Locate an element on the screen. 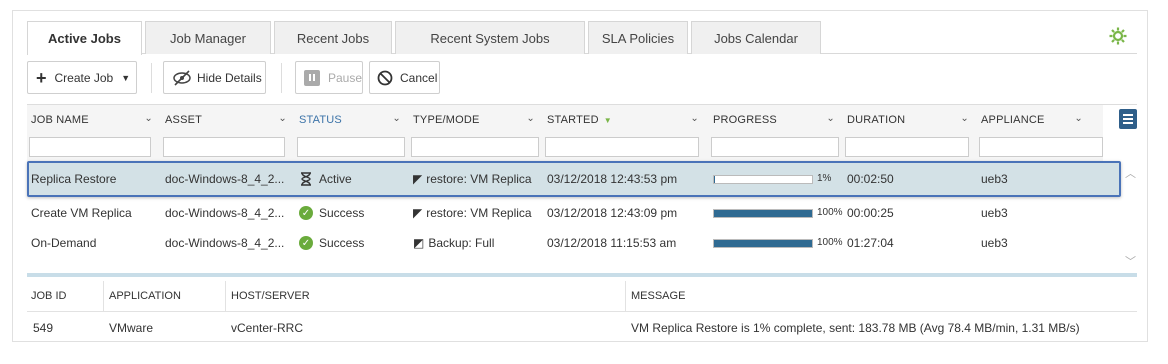 This screenshot has height=364, width=1168. scroll-up-icon: ︿ is located at coordinates (1130, 173).